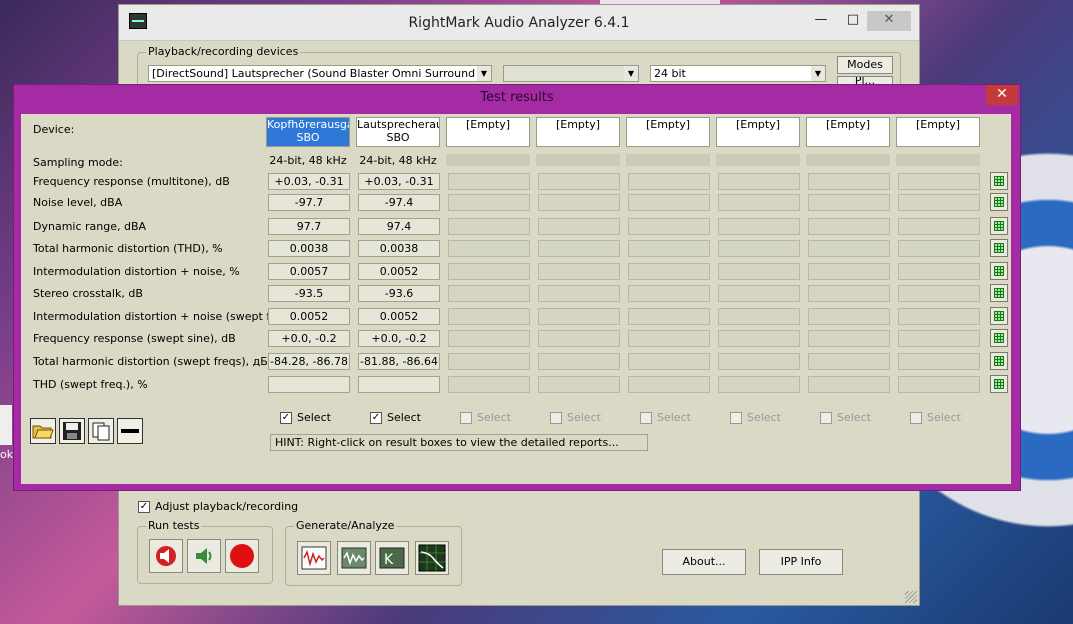  What do you see at coordinates (432, 558) in the screenshot?
I see `graph-button` at bounding box center [432, 558].